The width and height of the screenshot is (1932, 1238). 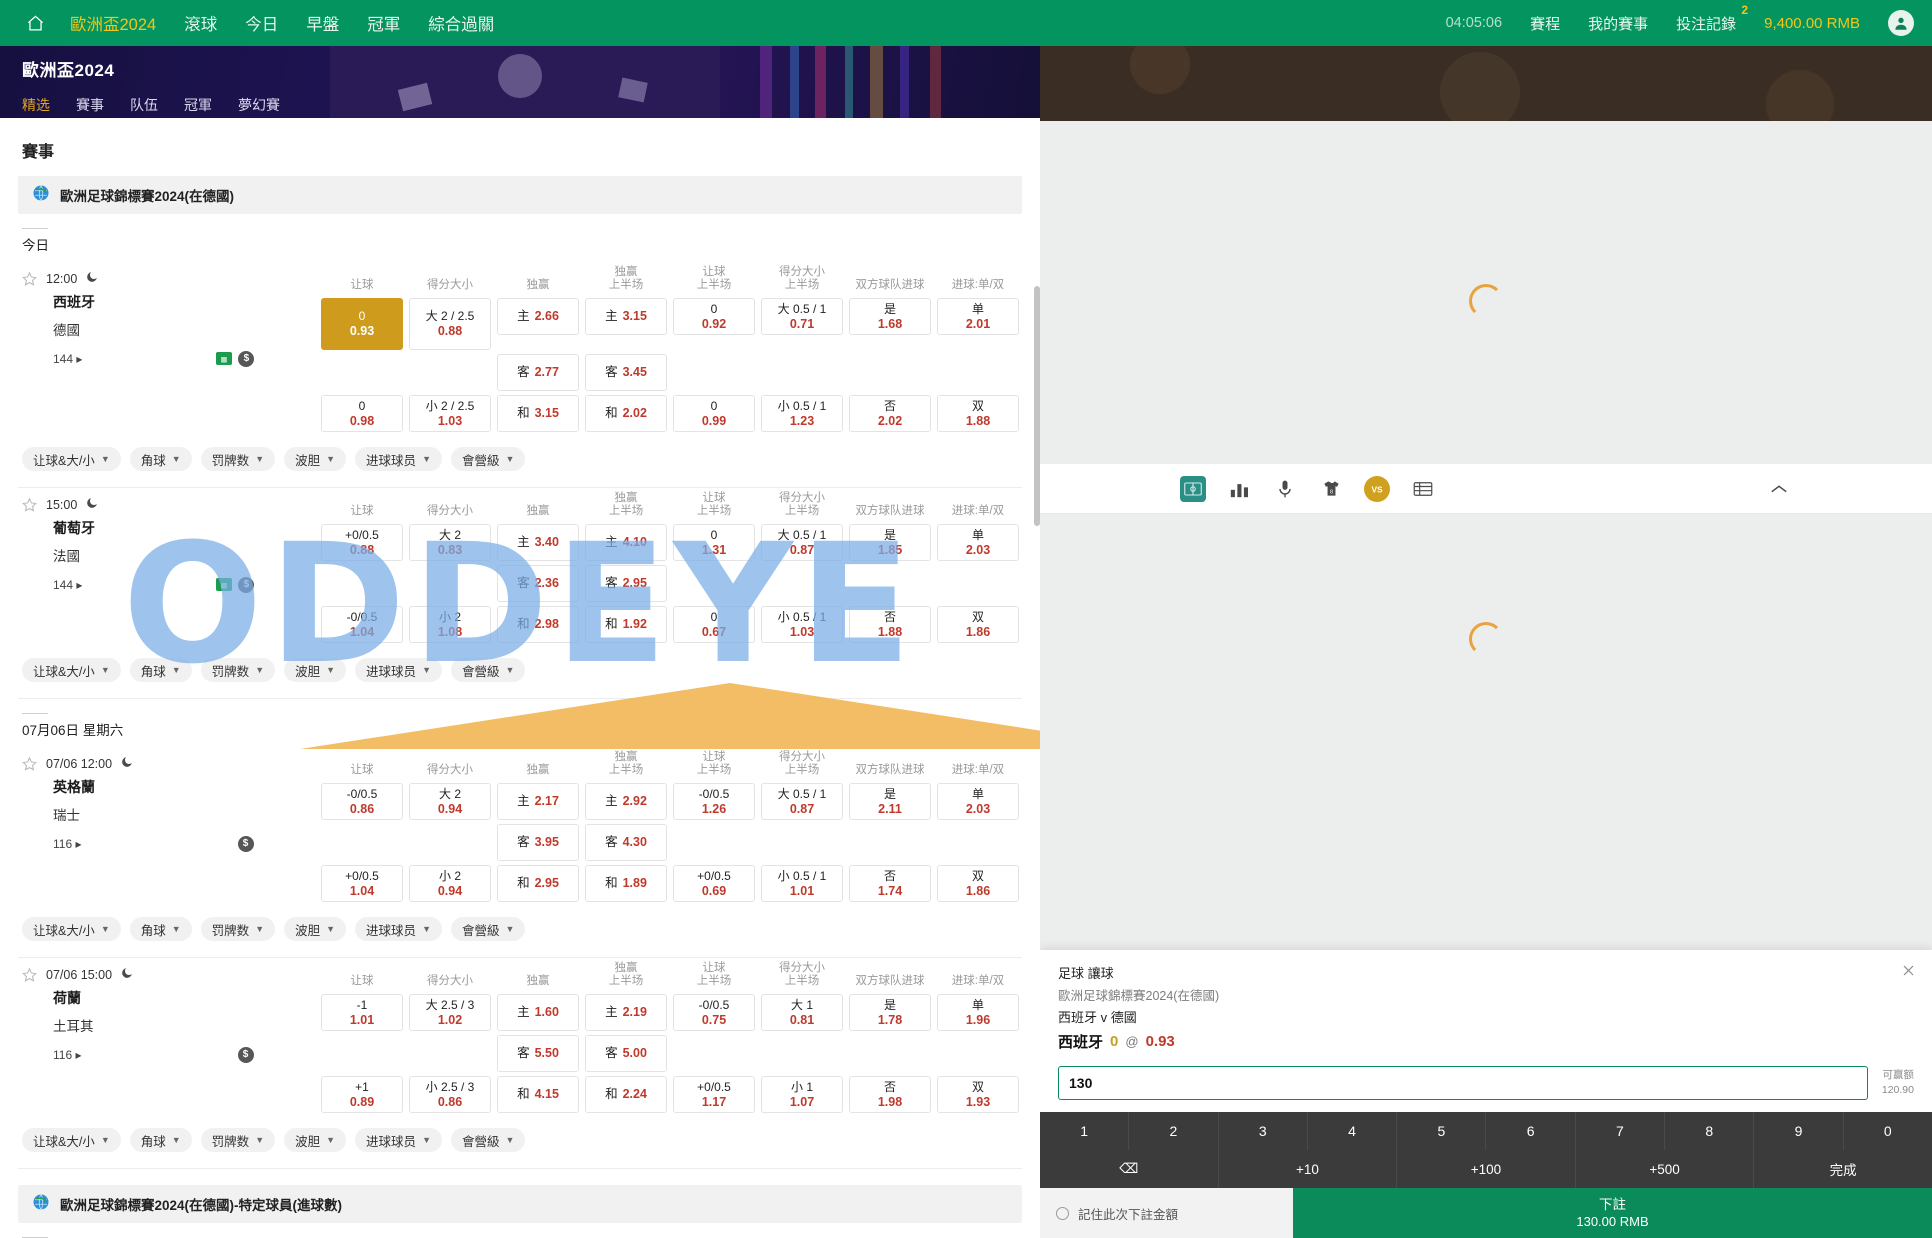 What do you see at coordinates (714, 316) in the screenshot?
I see `odds-button: 0 0.92` at bounding box center [714, 316].